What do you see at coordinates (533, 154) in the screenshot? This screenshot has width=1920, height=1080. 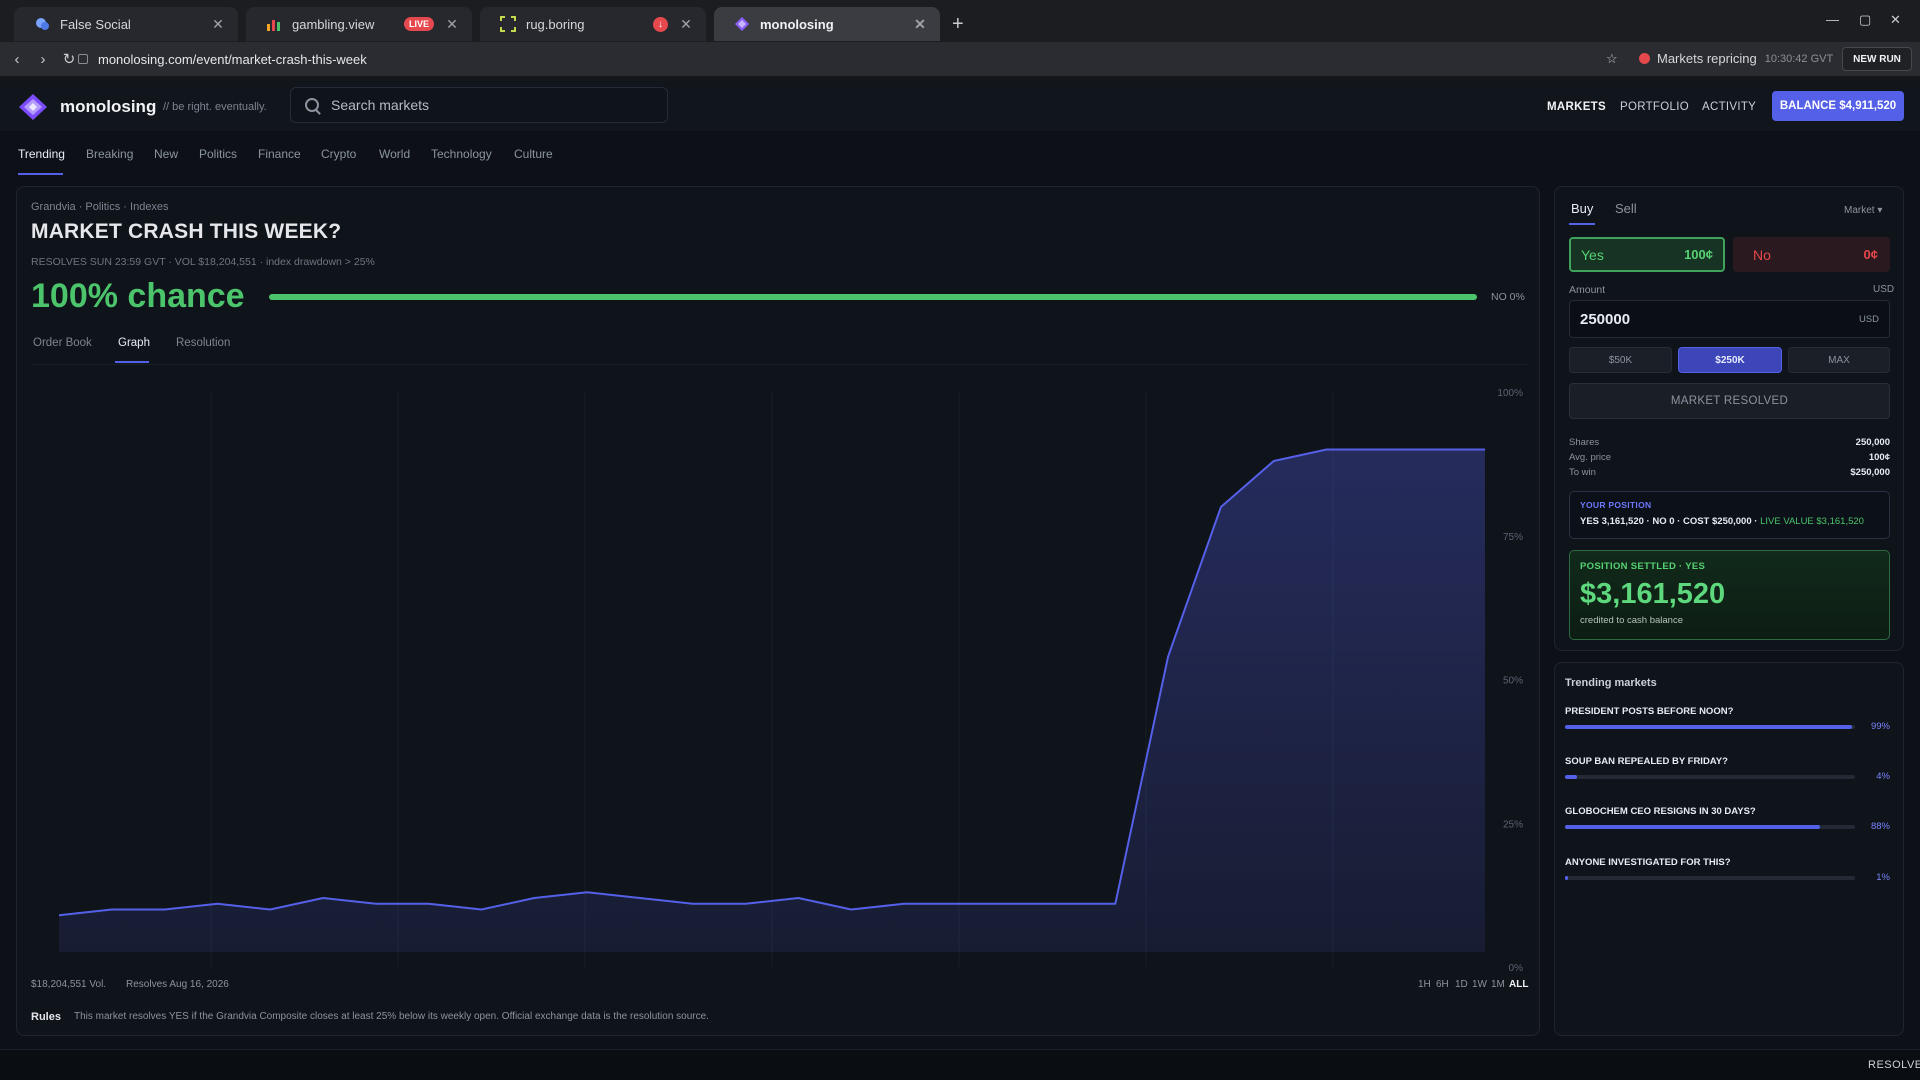 I see `category-culture: Culture` at bounding box center [533, 154].